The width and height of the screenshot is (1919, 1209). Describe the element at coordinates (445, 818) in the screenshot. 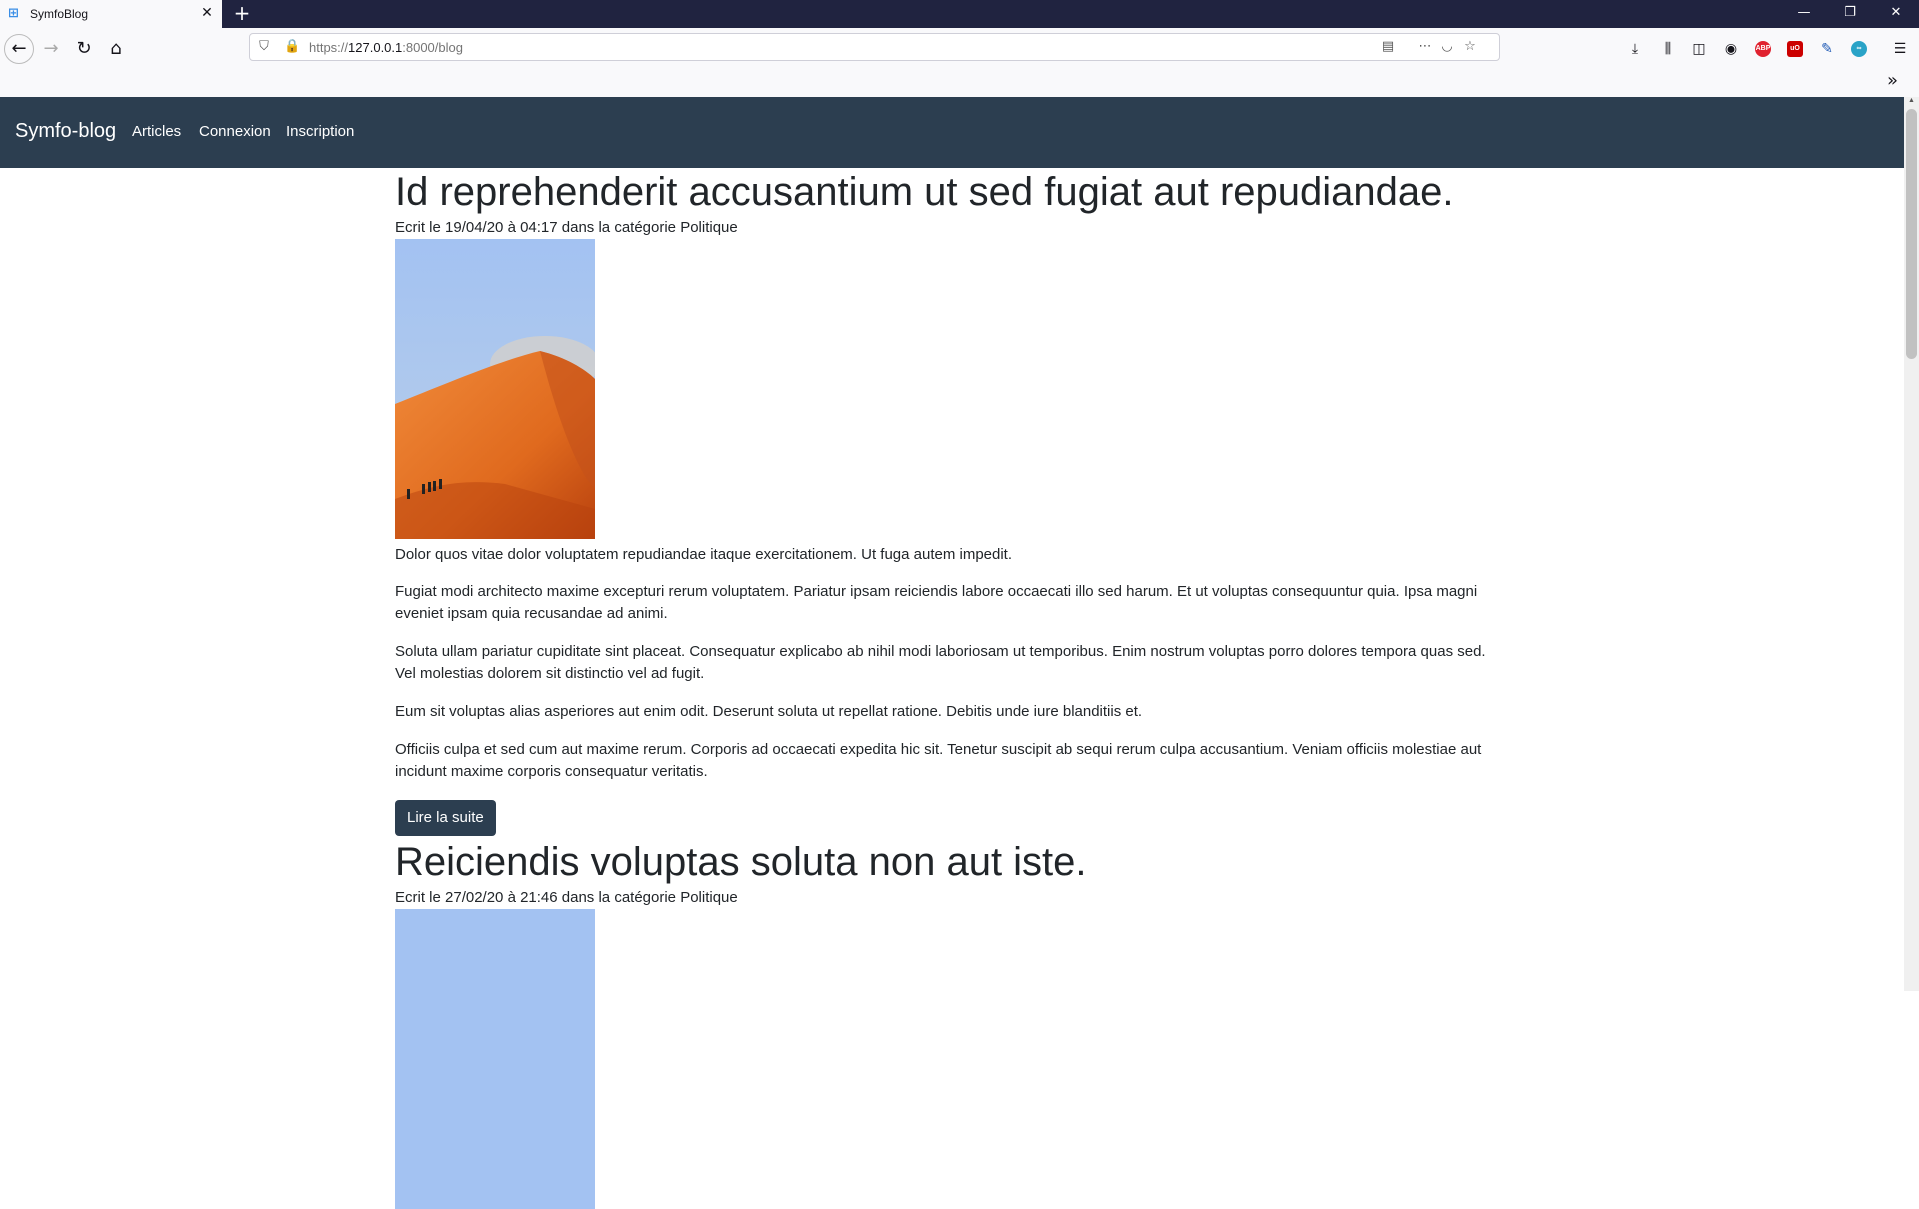

I see `read-more-button: Lire la suite` at that location.